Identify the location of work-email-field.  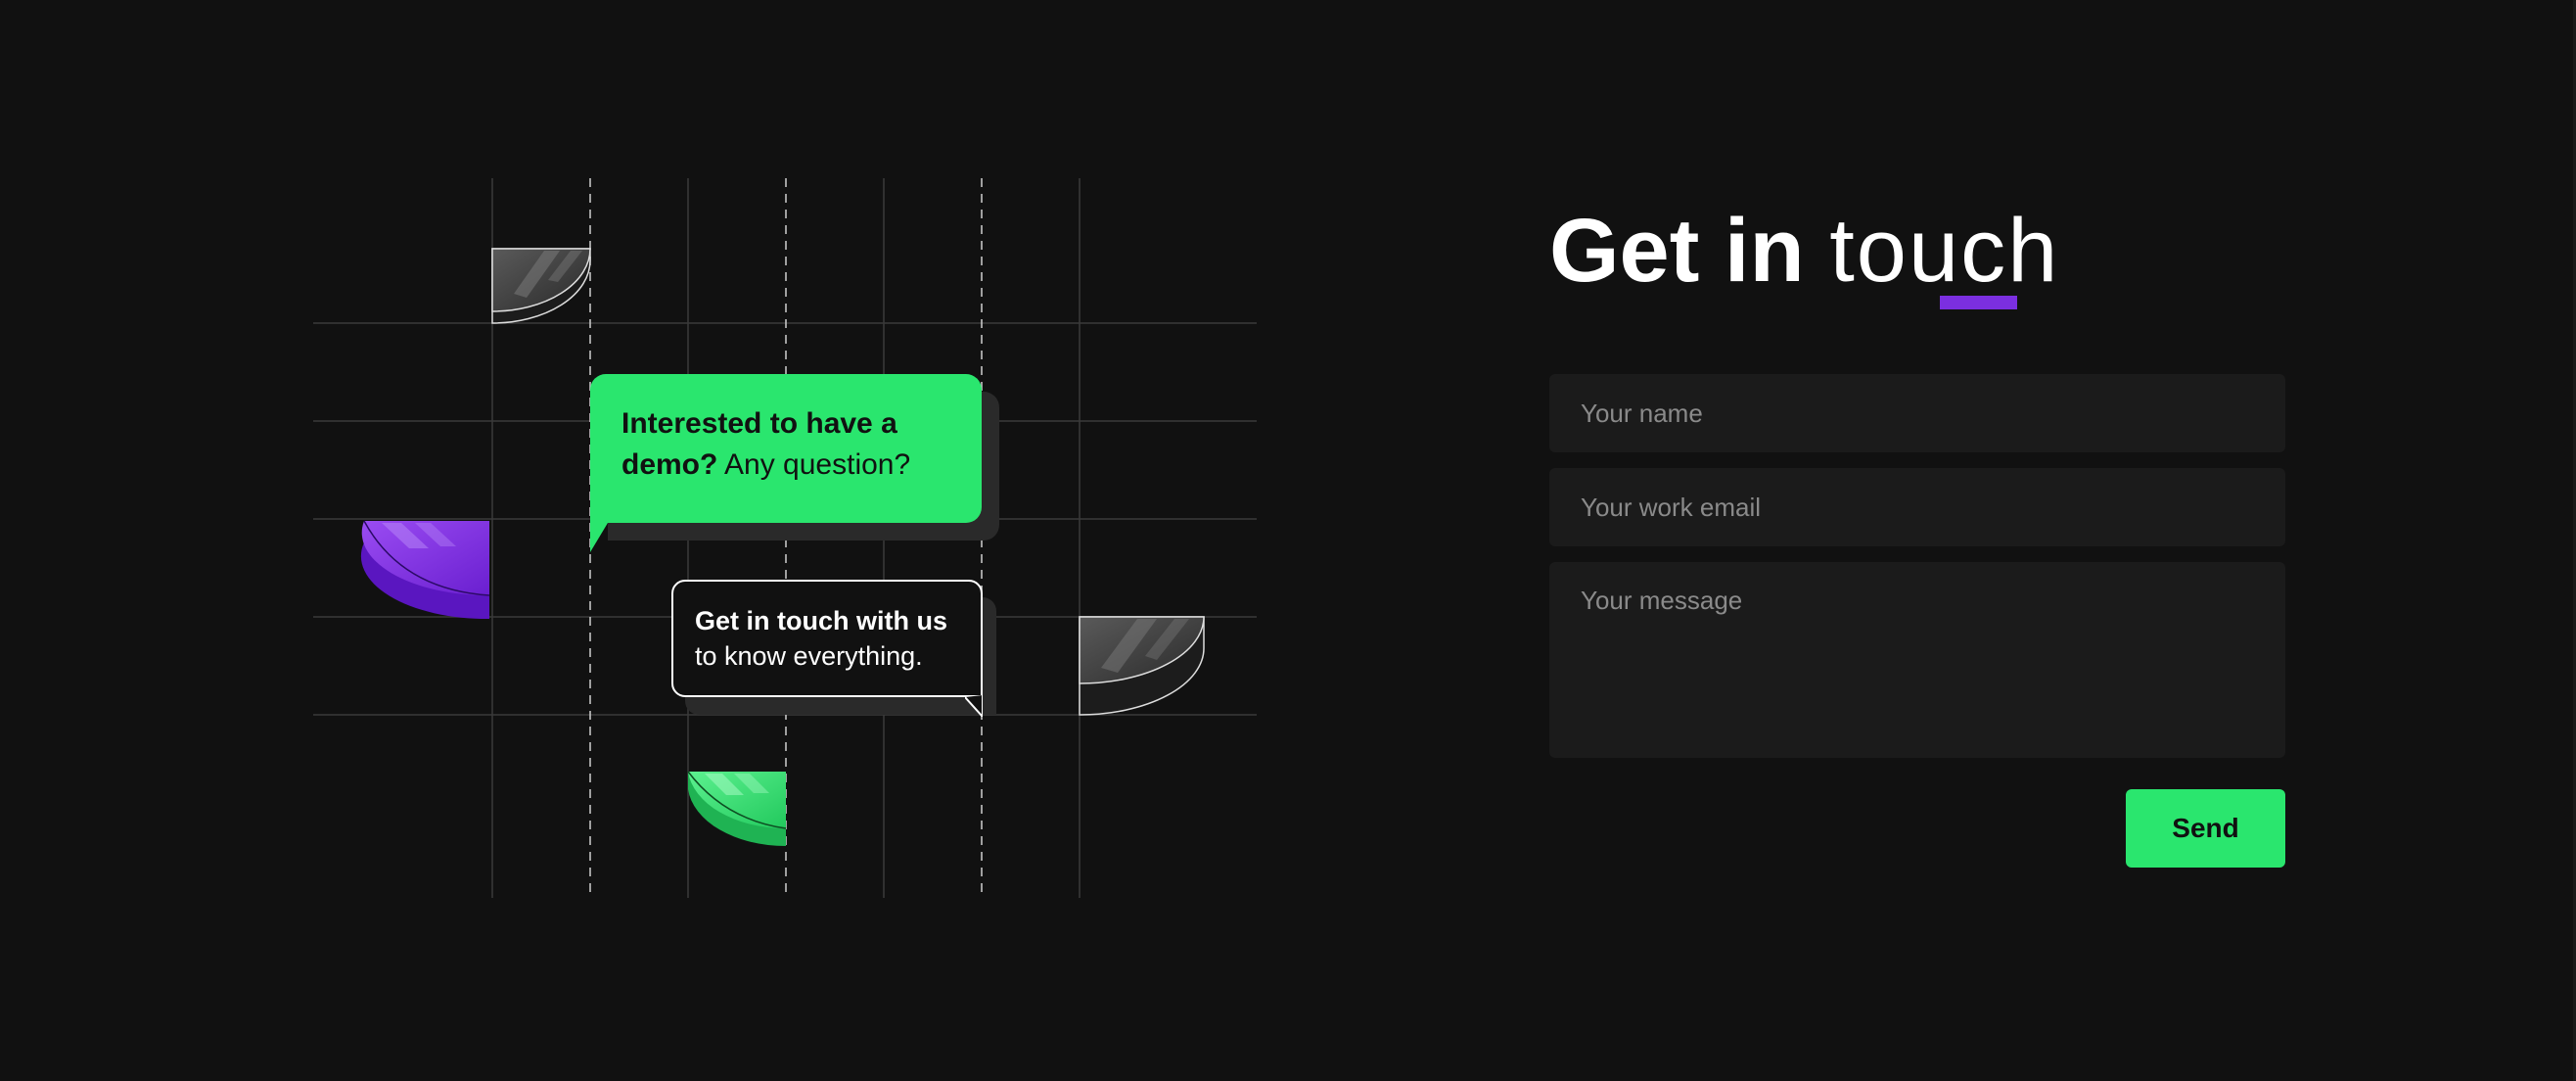
(1917, 507).